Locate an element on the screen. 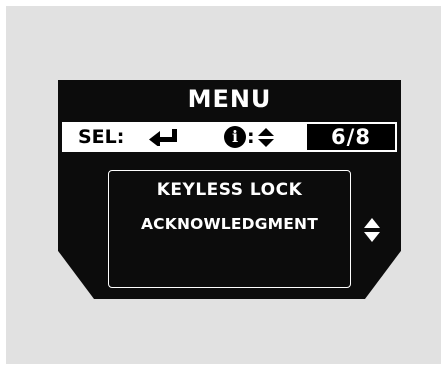 The image size is (448, 370). menu-item-line1: KEYLESS LOCK is located at coordinates (229, 190).